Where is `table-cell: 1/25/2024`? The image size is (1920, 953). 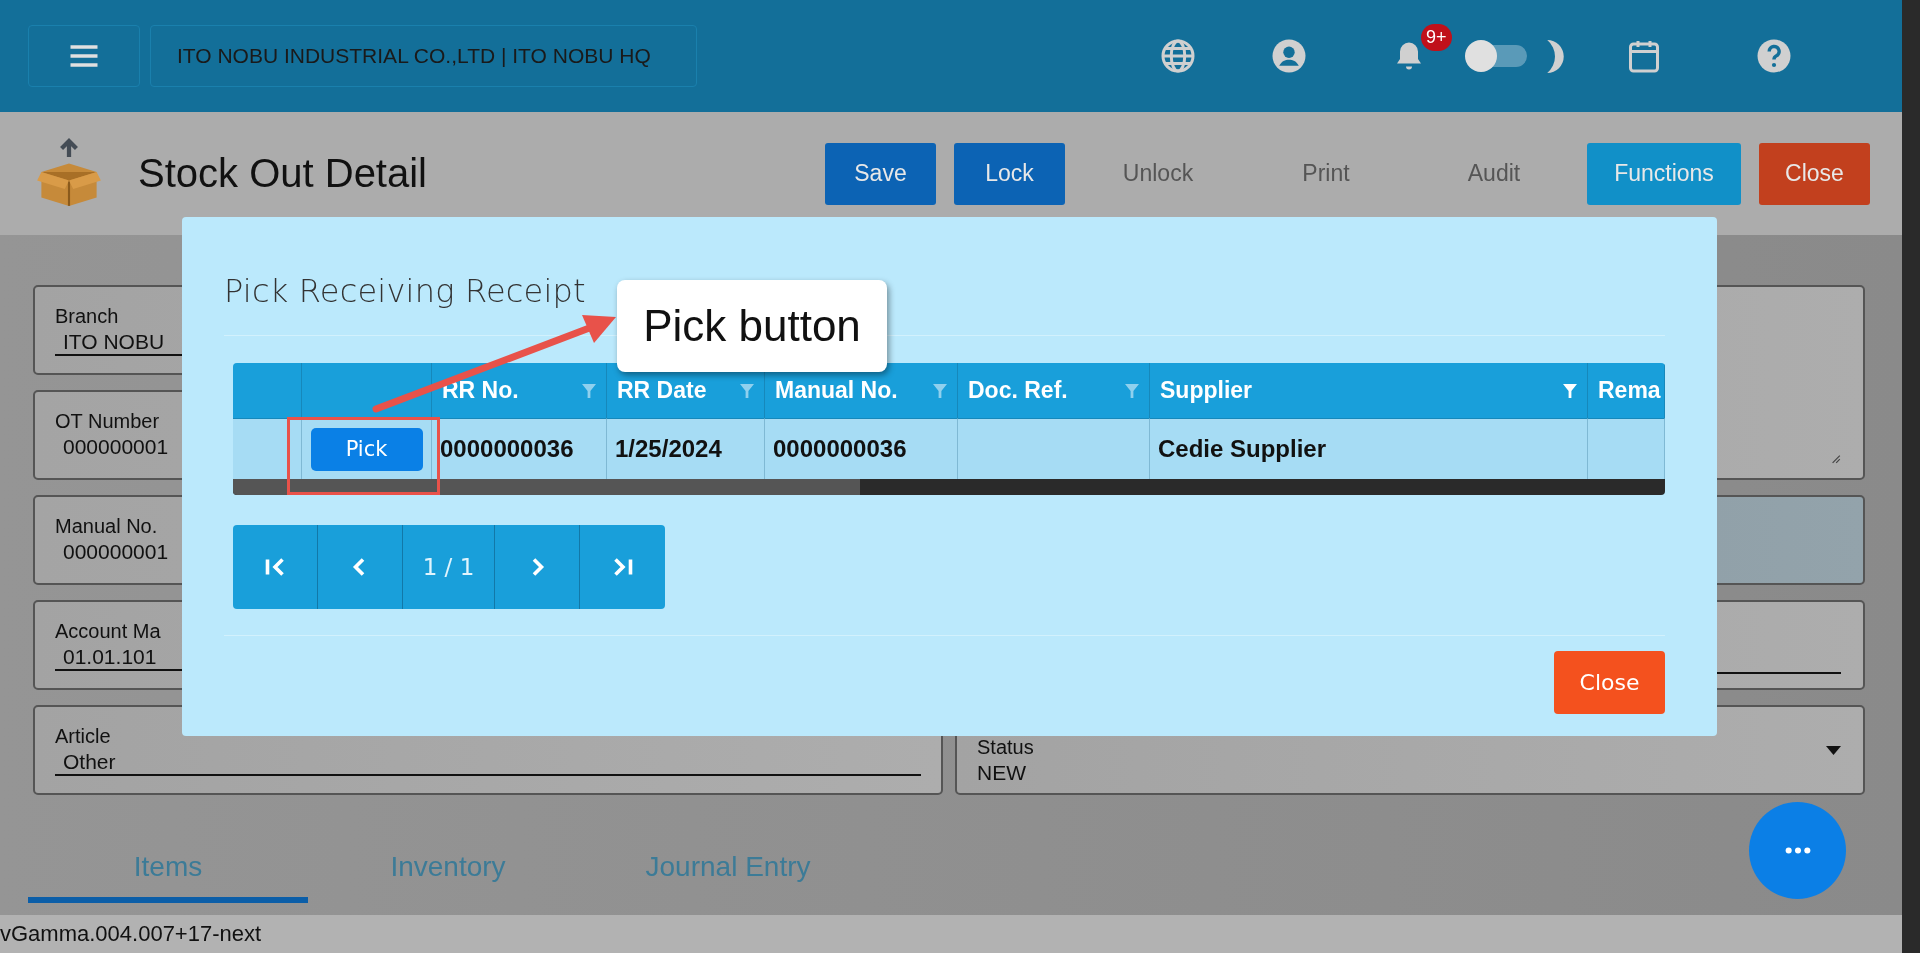
table-cell: 1/25/2024 is located at coordinates (668, 449).